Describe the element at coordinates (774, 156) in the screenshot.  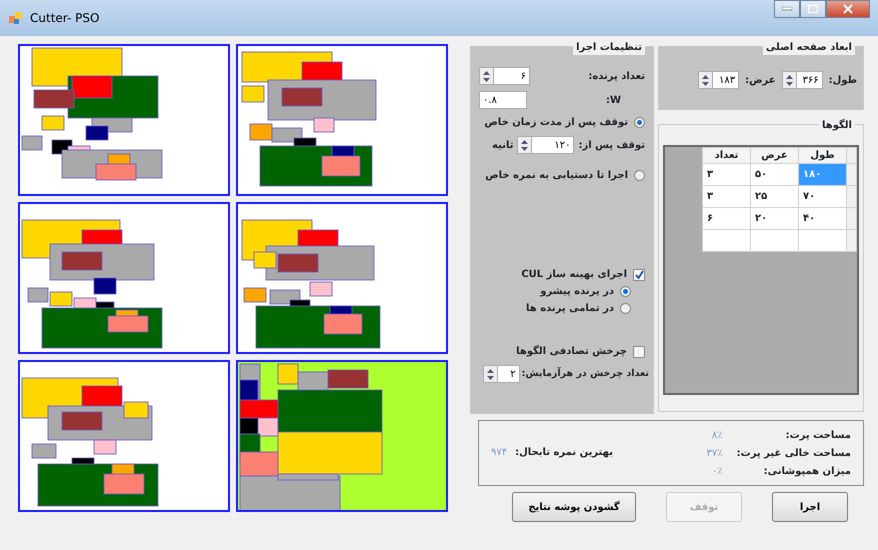
I see `column-header: عرض` at that location.